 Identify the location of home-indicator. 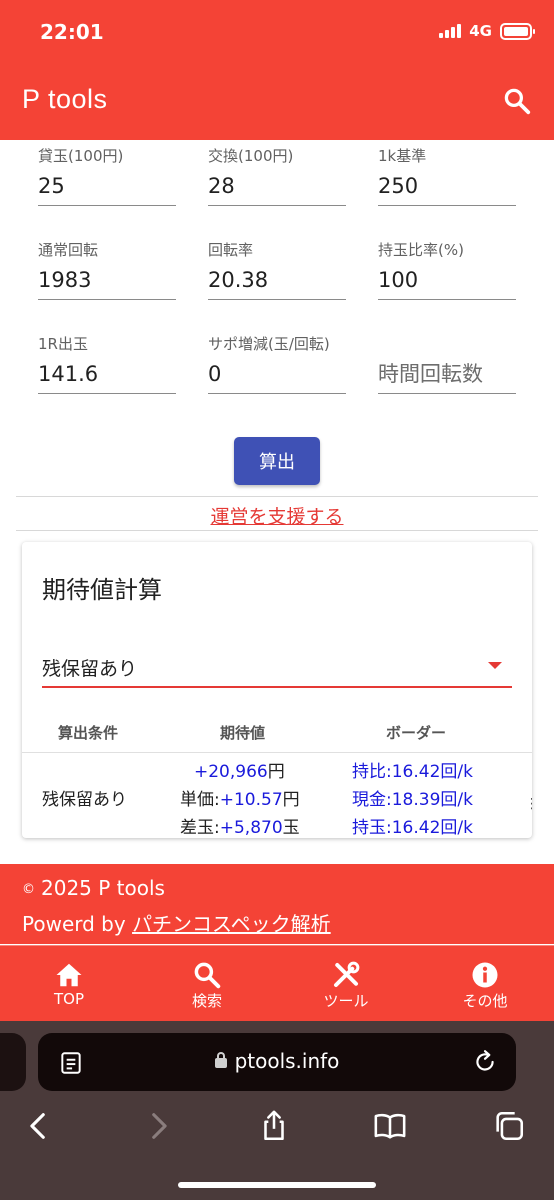
(277, 1185).